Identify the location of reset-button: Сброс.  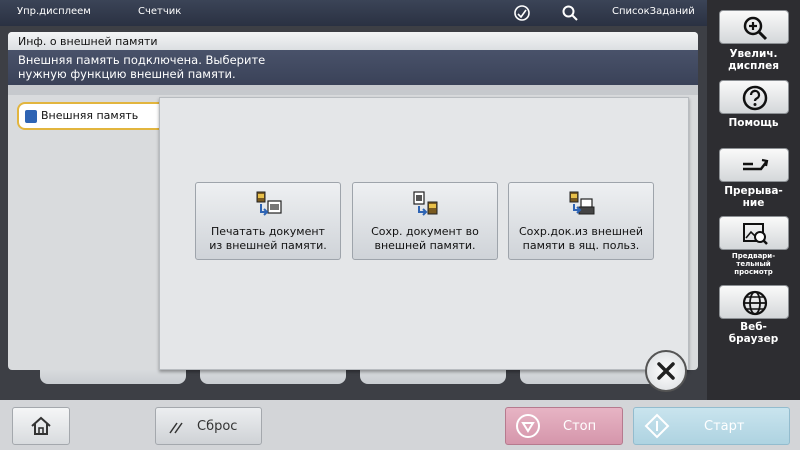
(208, 426).